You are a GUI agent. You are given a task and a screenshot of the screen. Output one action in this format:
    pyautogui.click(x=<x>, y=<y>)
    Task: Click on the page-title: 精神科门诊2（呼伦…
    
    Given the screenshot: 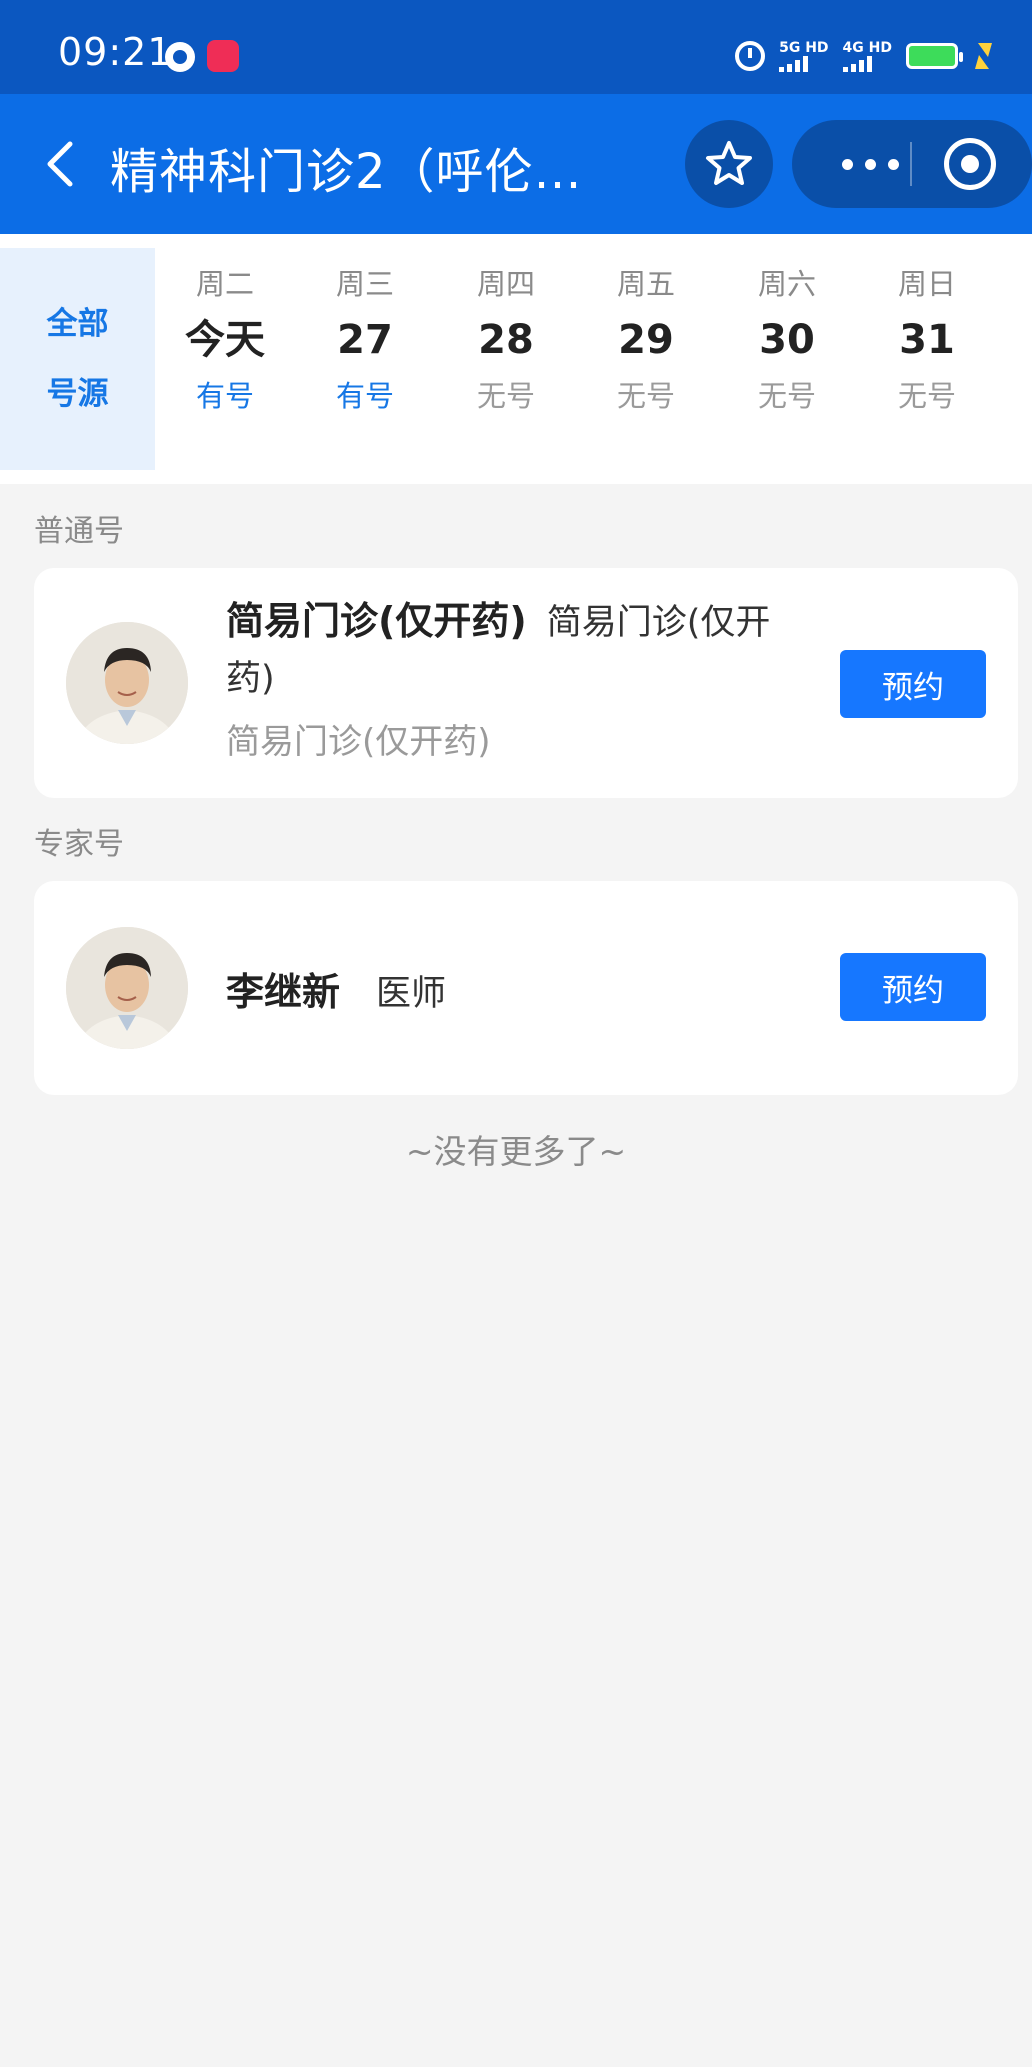 What is the action you would take?
    pyautogui.click(x=346, y=172)
    